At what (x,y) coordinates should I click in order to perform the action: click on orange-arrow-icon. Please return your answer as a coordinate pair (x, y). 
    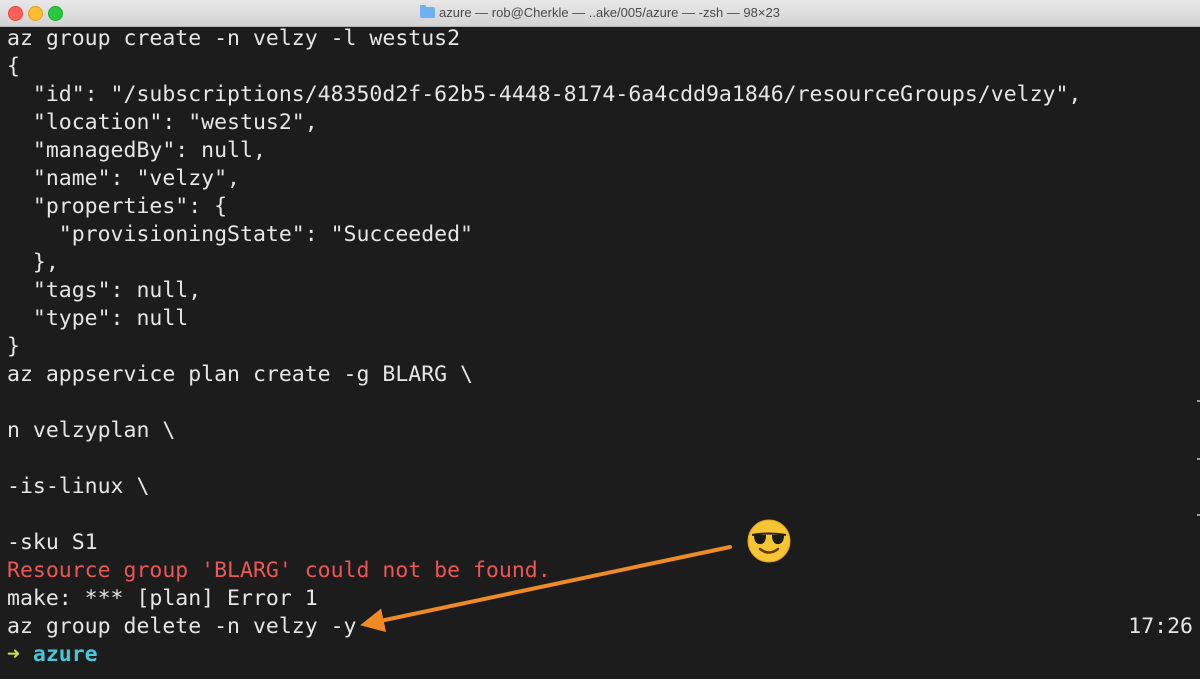
    Looking at the image, I should click on (546, 589).